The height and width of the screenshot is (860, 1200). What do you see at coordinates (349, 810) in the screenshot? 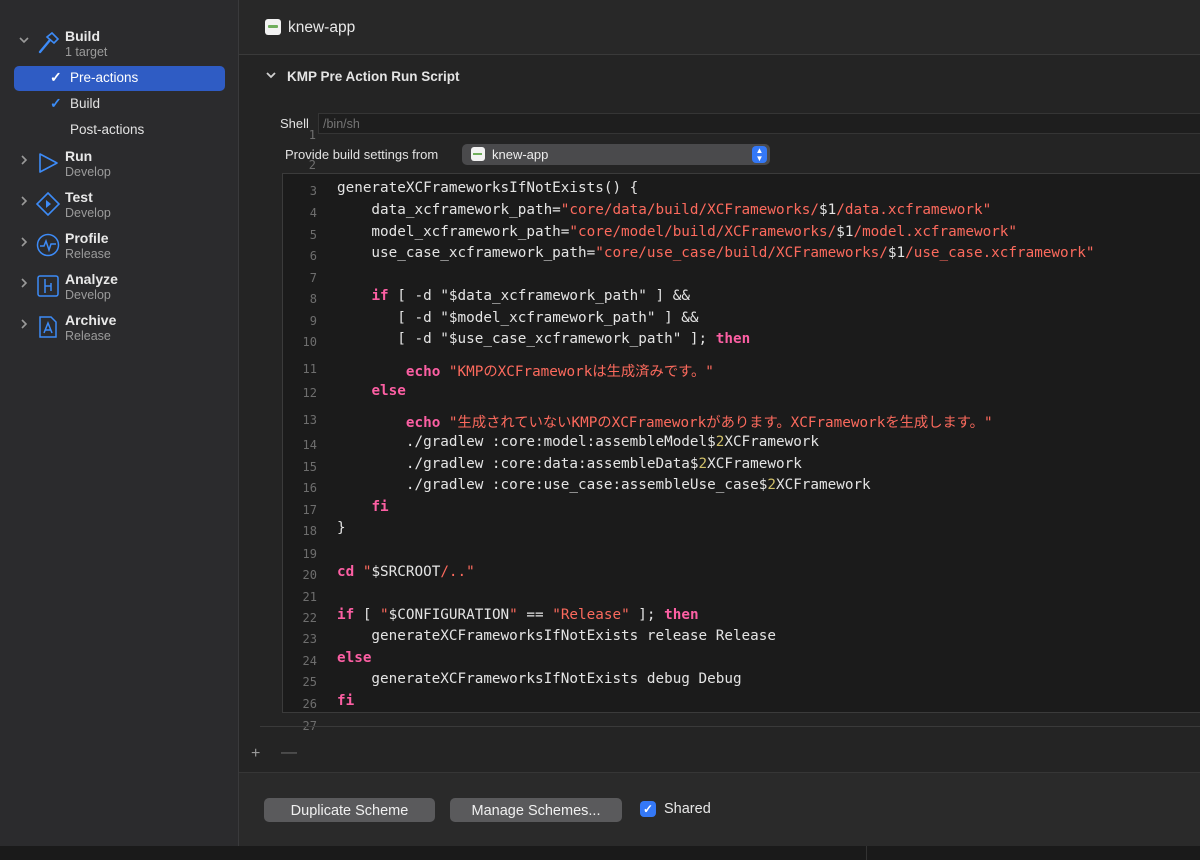
I see `duplicate-scheme-button: Duplicate Scheme` at bounding box center [349, 810].